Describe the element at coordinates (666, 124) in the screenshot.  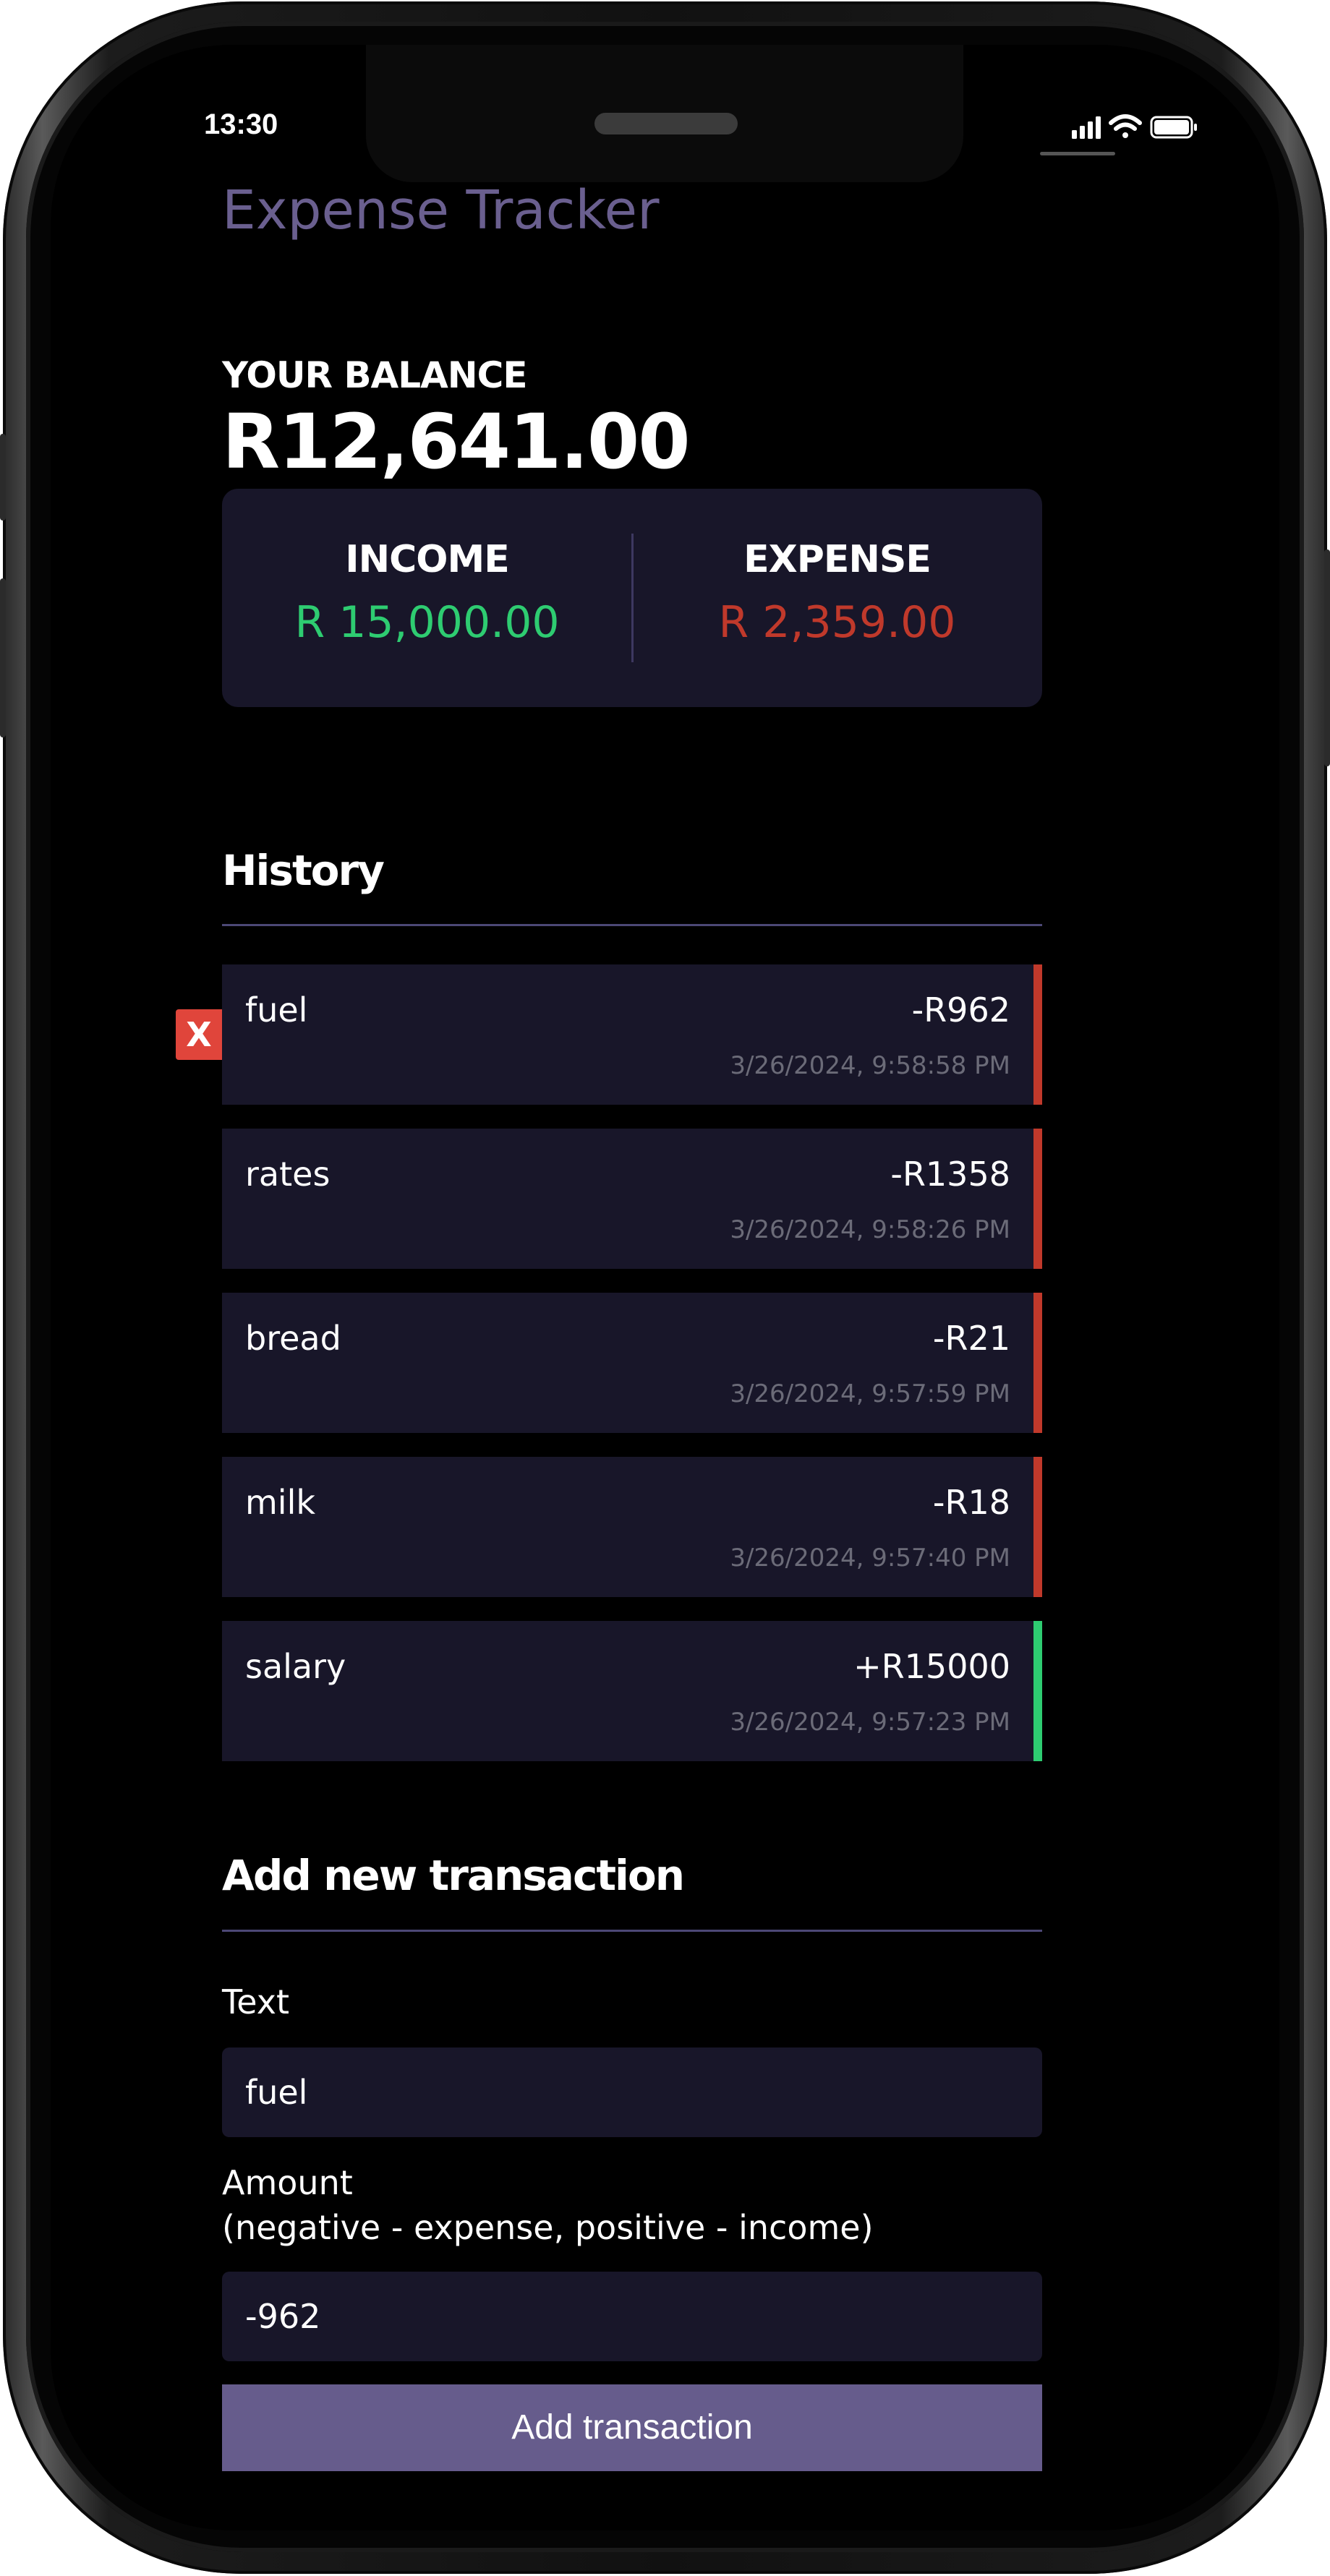
I see `speaker-grille` at that location.